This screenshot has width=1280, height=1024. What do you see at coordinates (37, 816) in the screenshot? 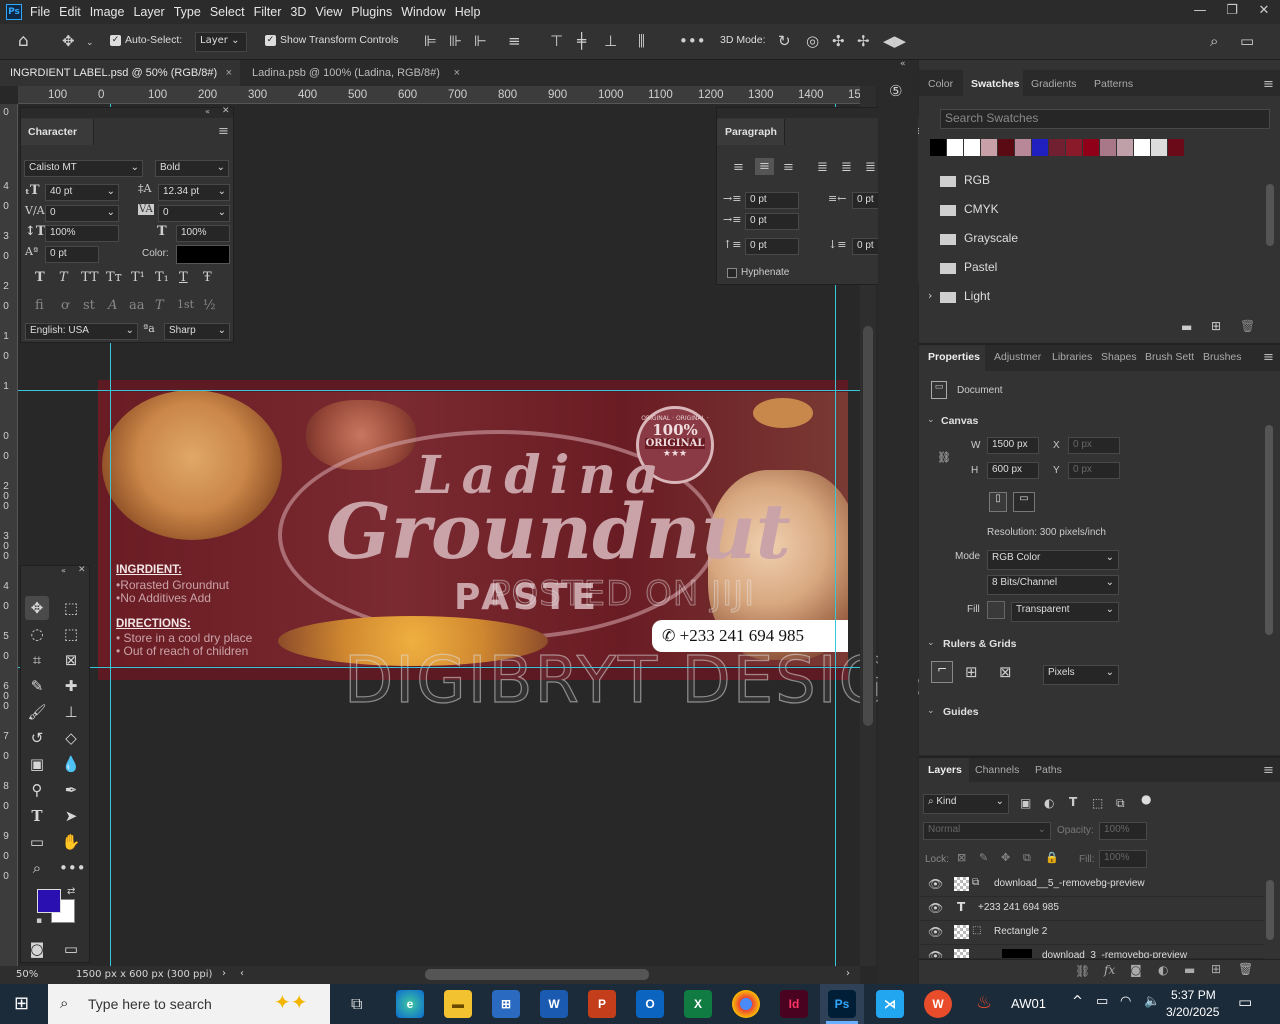
I see `type-tool-icon: T` at bounding box center [37, 816].